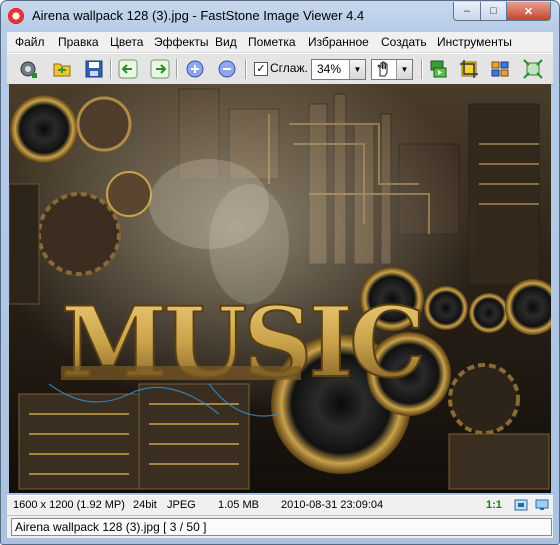 This screenshot has width=560, height=545. What do you see at coordinates (494, 505) in the screenshot?
I see `actual-size-button: 1:1` at bounding box center [494, 505].